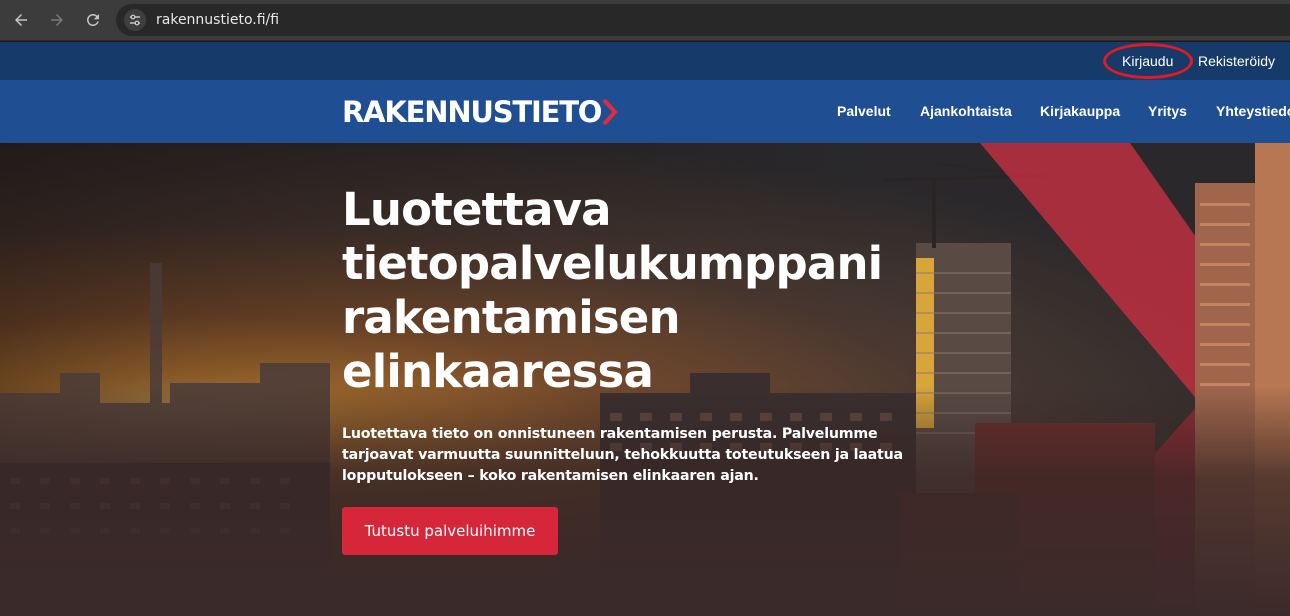  I want to click on site-logo: RAKENNUSTIETO, so click(480, 112).